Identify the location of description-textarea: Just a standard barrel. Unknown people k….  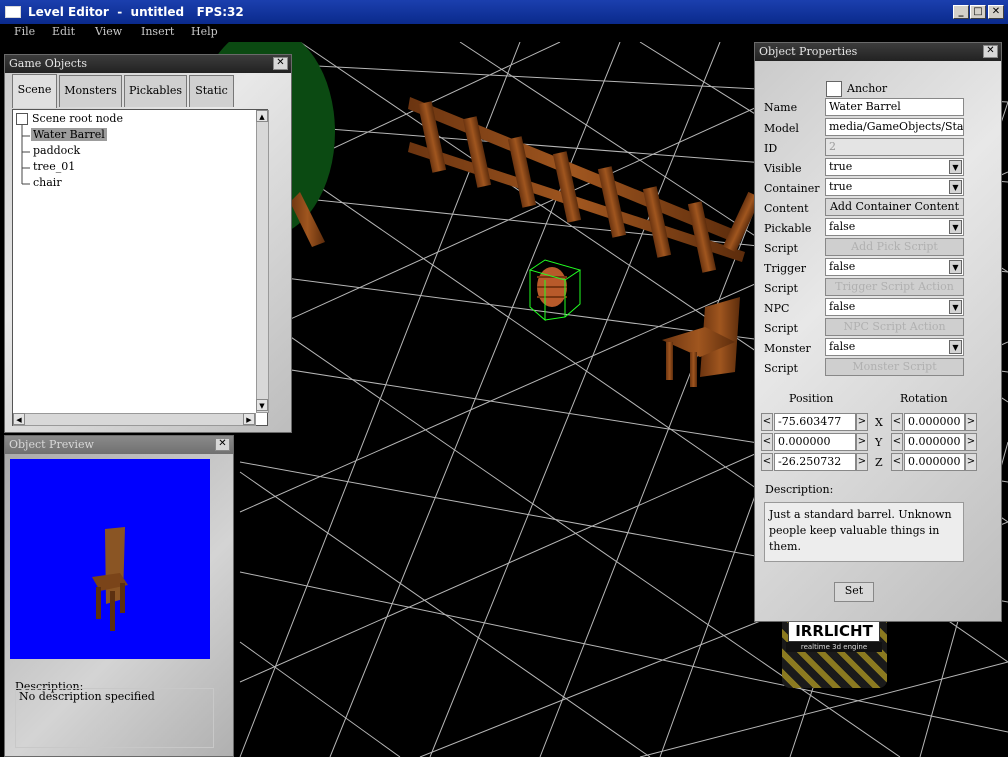
(864, 532).